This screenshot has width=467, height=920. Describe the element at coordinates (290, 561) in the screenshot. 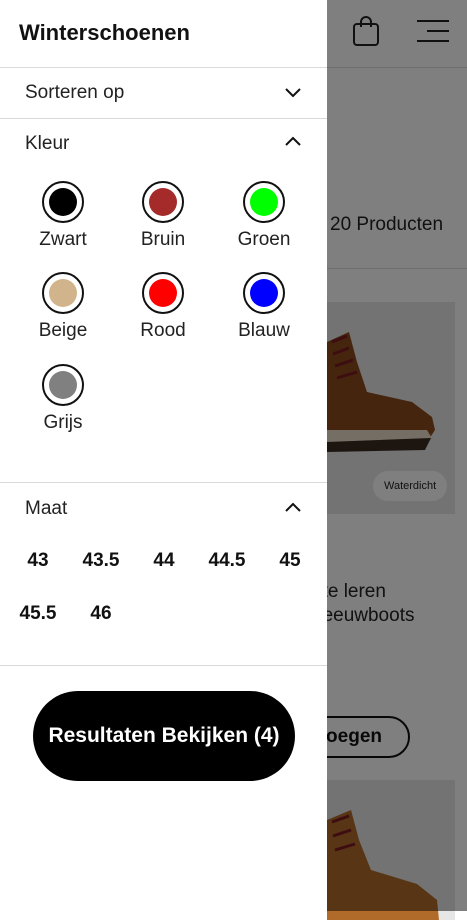

I see `size-option-45: 45` at that location.